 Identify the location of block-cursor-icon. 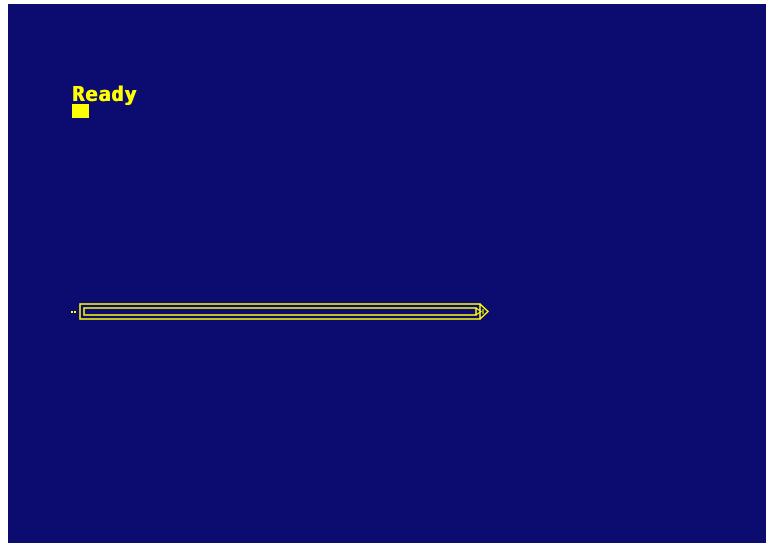
(80, 111).